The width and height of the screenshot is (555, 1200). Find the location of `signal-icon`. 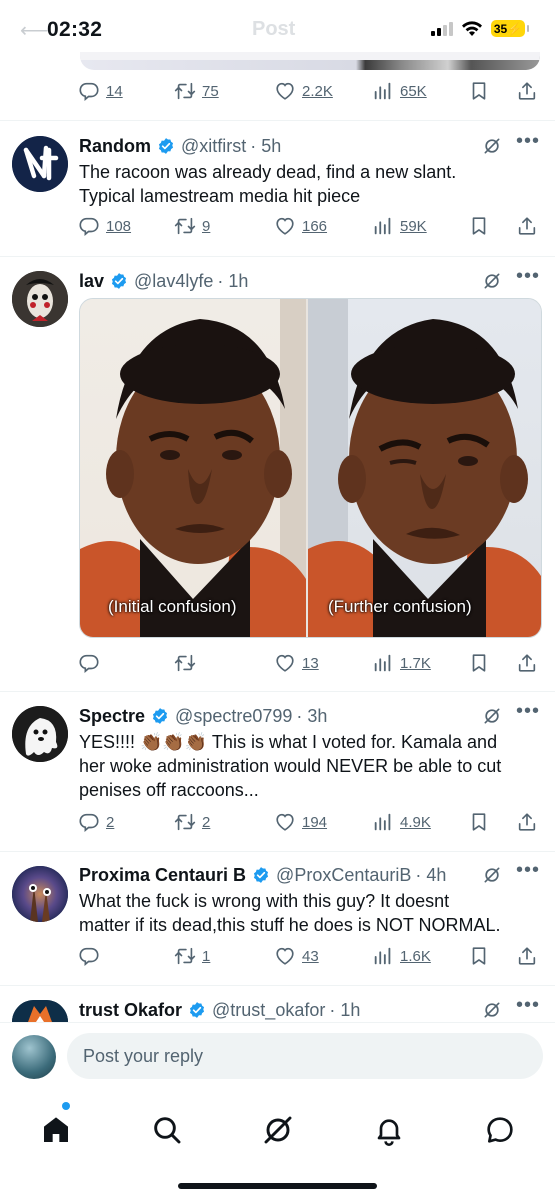

signal-icon is located at coordinates (442, 28).